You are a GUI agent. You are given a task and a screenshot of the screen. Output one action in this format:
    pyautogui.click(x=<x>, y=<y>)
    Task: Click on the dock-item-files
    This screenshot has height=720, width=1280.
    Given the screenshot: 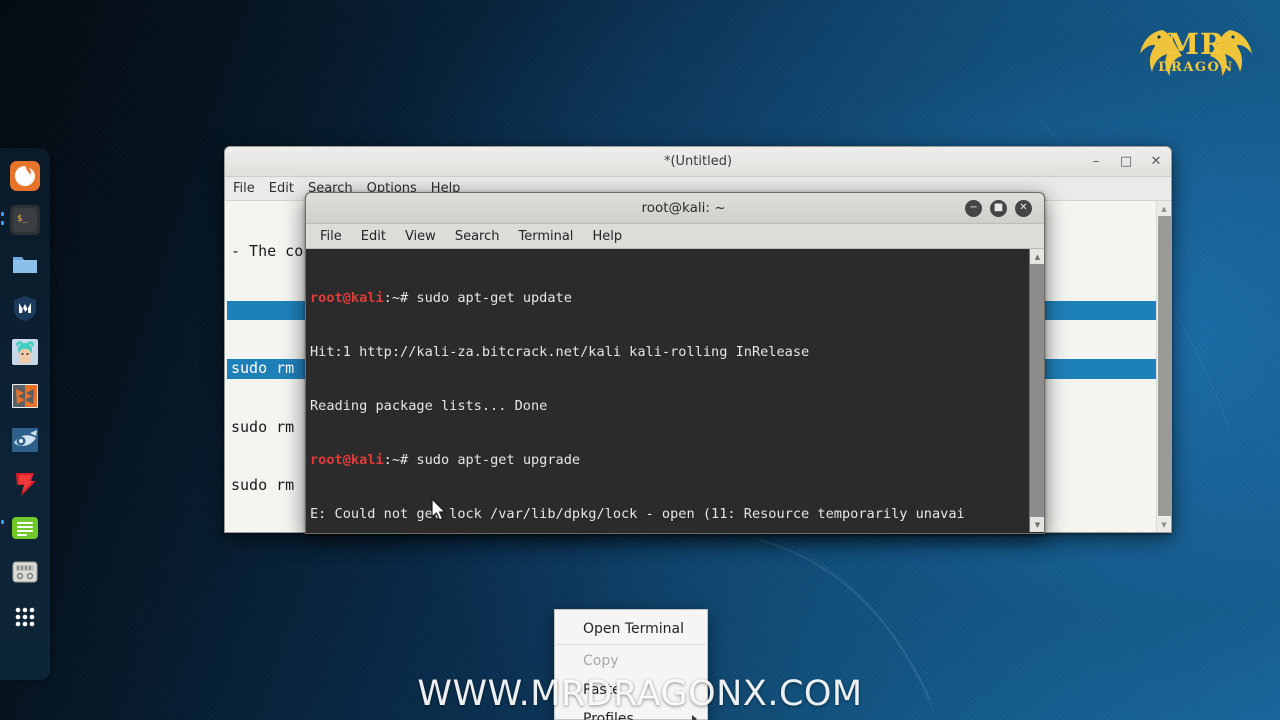 What is the action you would take?
    pyautogui.click(x=25, y=264)
    